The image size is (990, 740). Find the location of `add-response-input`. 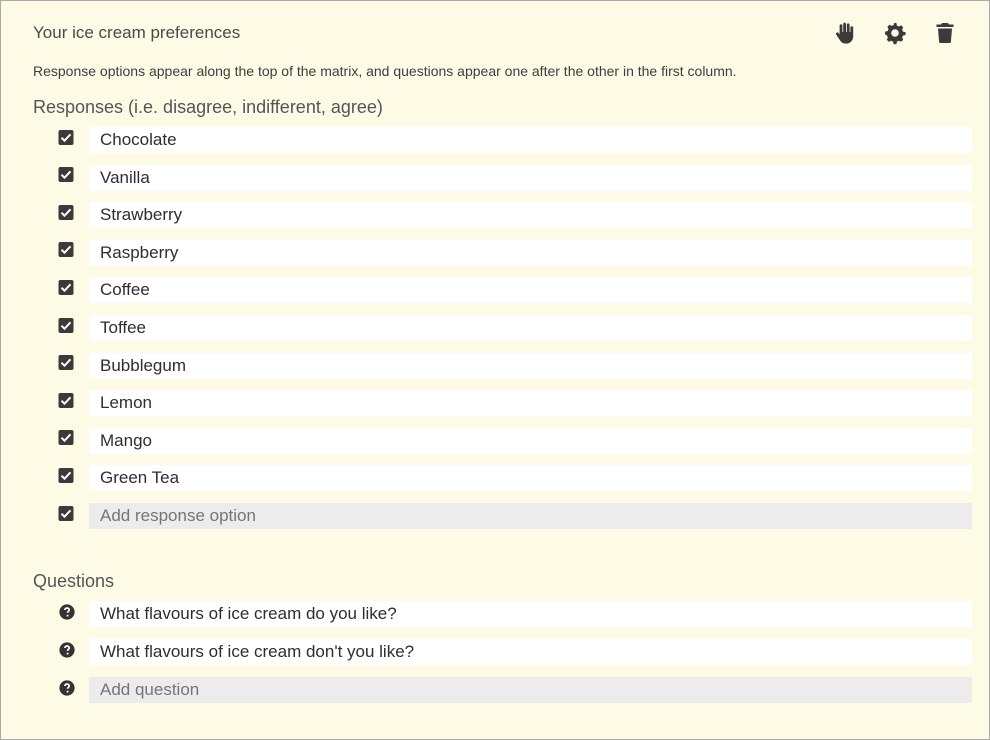

add-response-input is located at coordinates (530, 516).